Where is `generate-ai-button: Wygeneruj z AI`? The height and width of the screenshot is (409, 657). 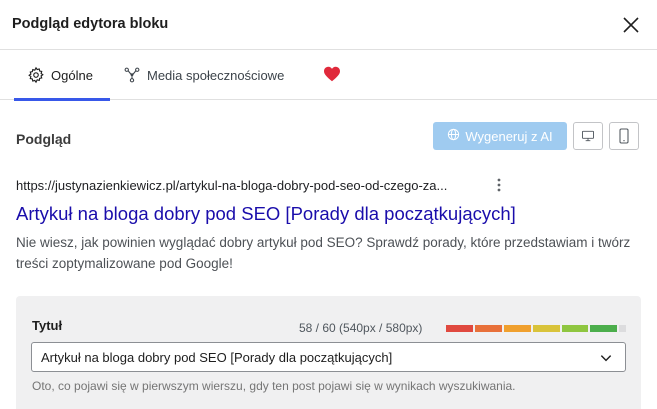
generate-ai-button: Wygeneruj z AI is located at coordinates (500, 136).